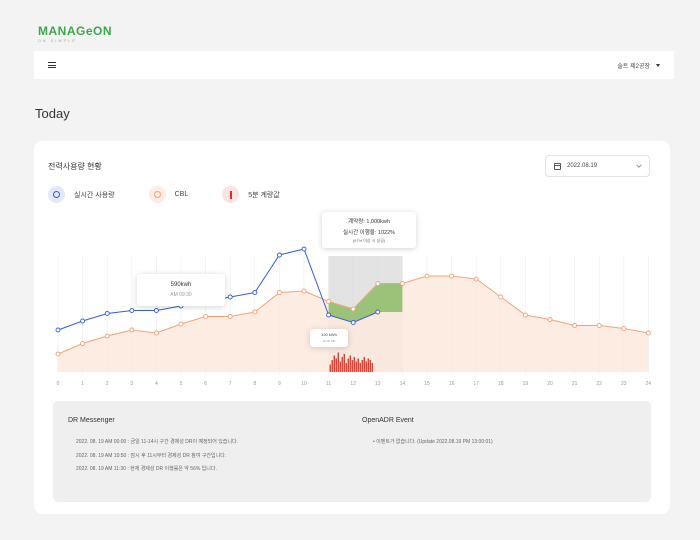  Describe the element at coordinates (388, 420) in the screenshot. I see `openadr-title: OpenADR Event` at that location.